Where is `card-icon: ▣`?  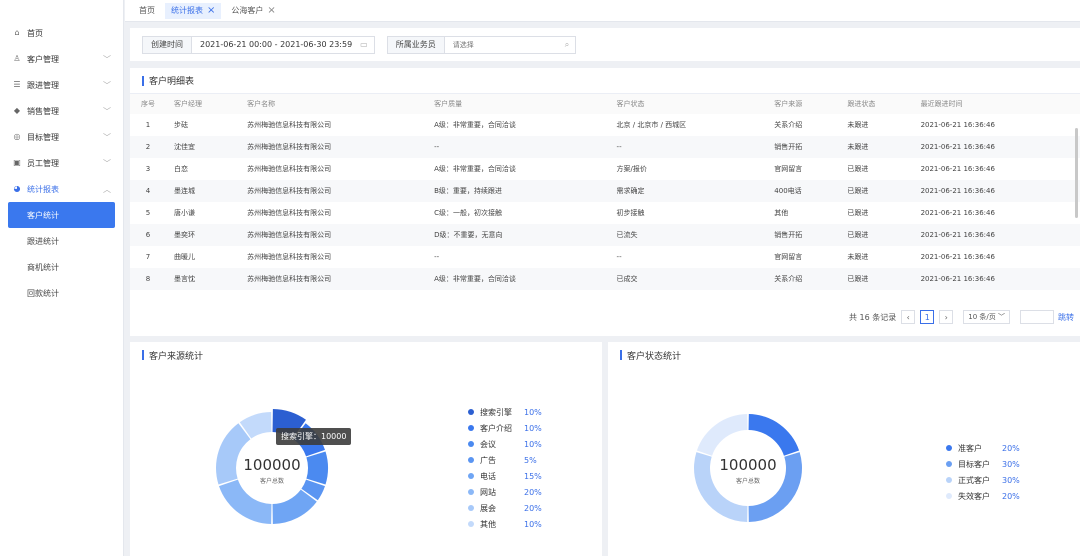
card-icon: ▣ is located at coordinates (17, 162).